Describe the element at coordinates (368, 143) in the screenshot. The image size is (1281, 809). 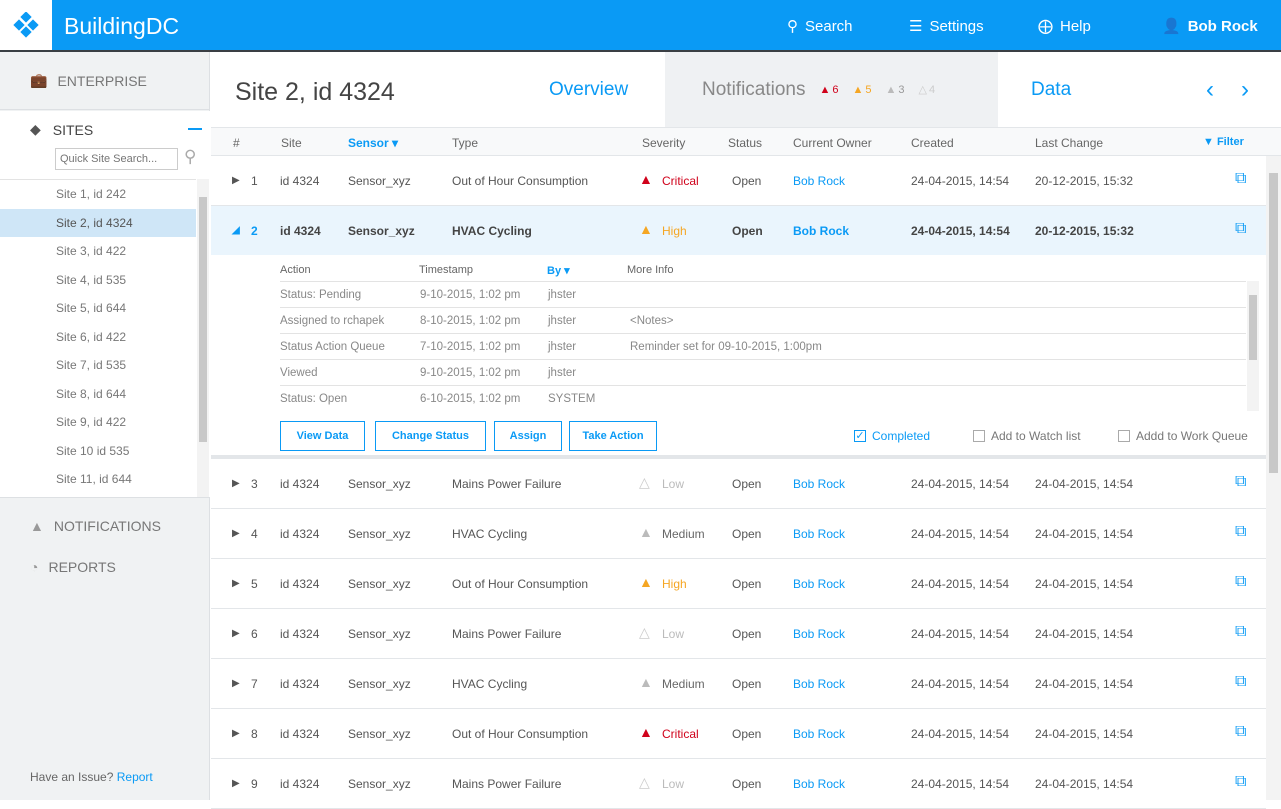
I see `sensor-label: Sensor` at that location.